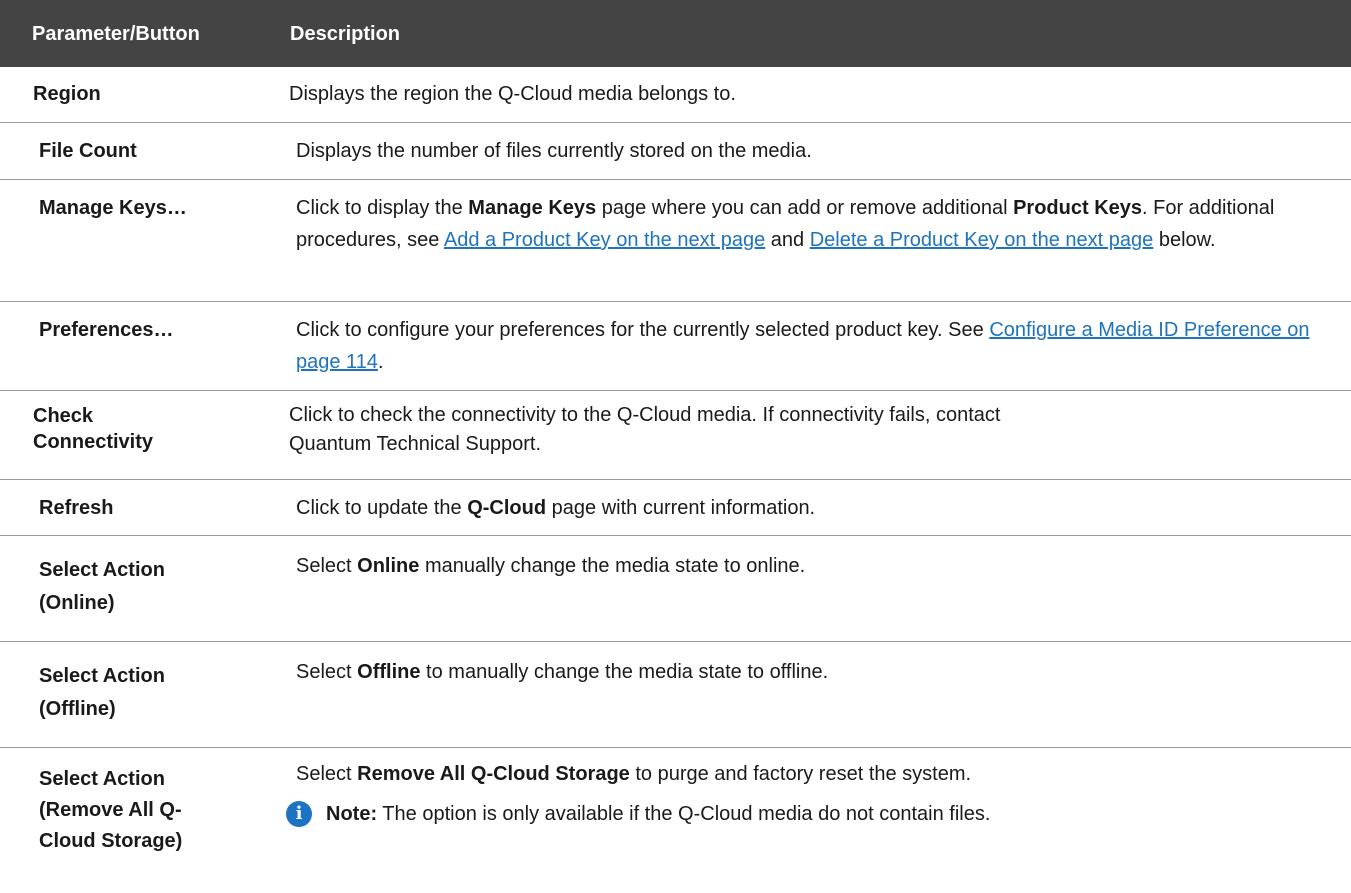 The width and height of the screenshot is (1351, 893). I want to click on param-check-connectivity: Check Connectivity, so click(93, 429).